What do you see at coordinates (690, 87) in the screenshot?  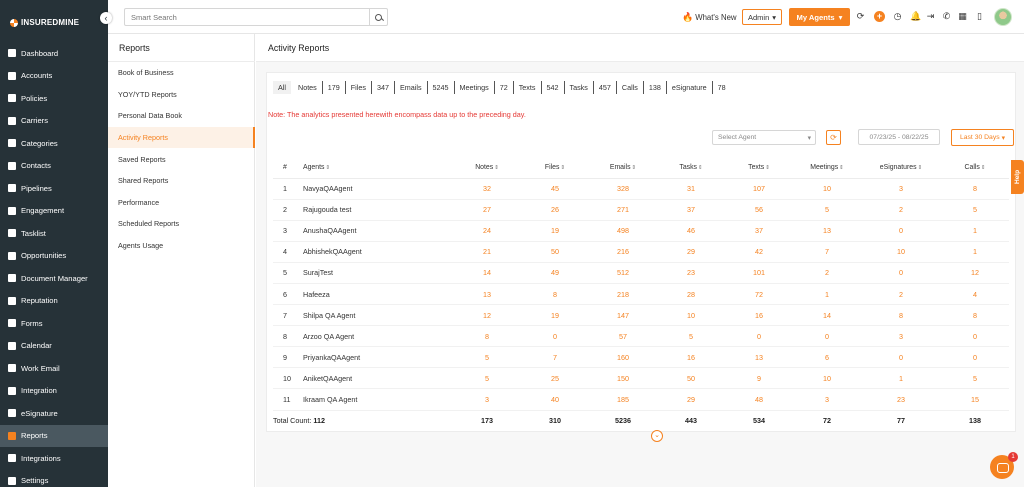 I see `tab-esignature: eSignature` at bounding box center [690, 87].